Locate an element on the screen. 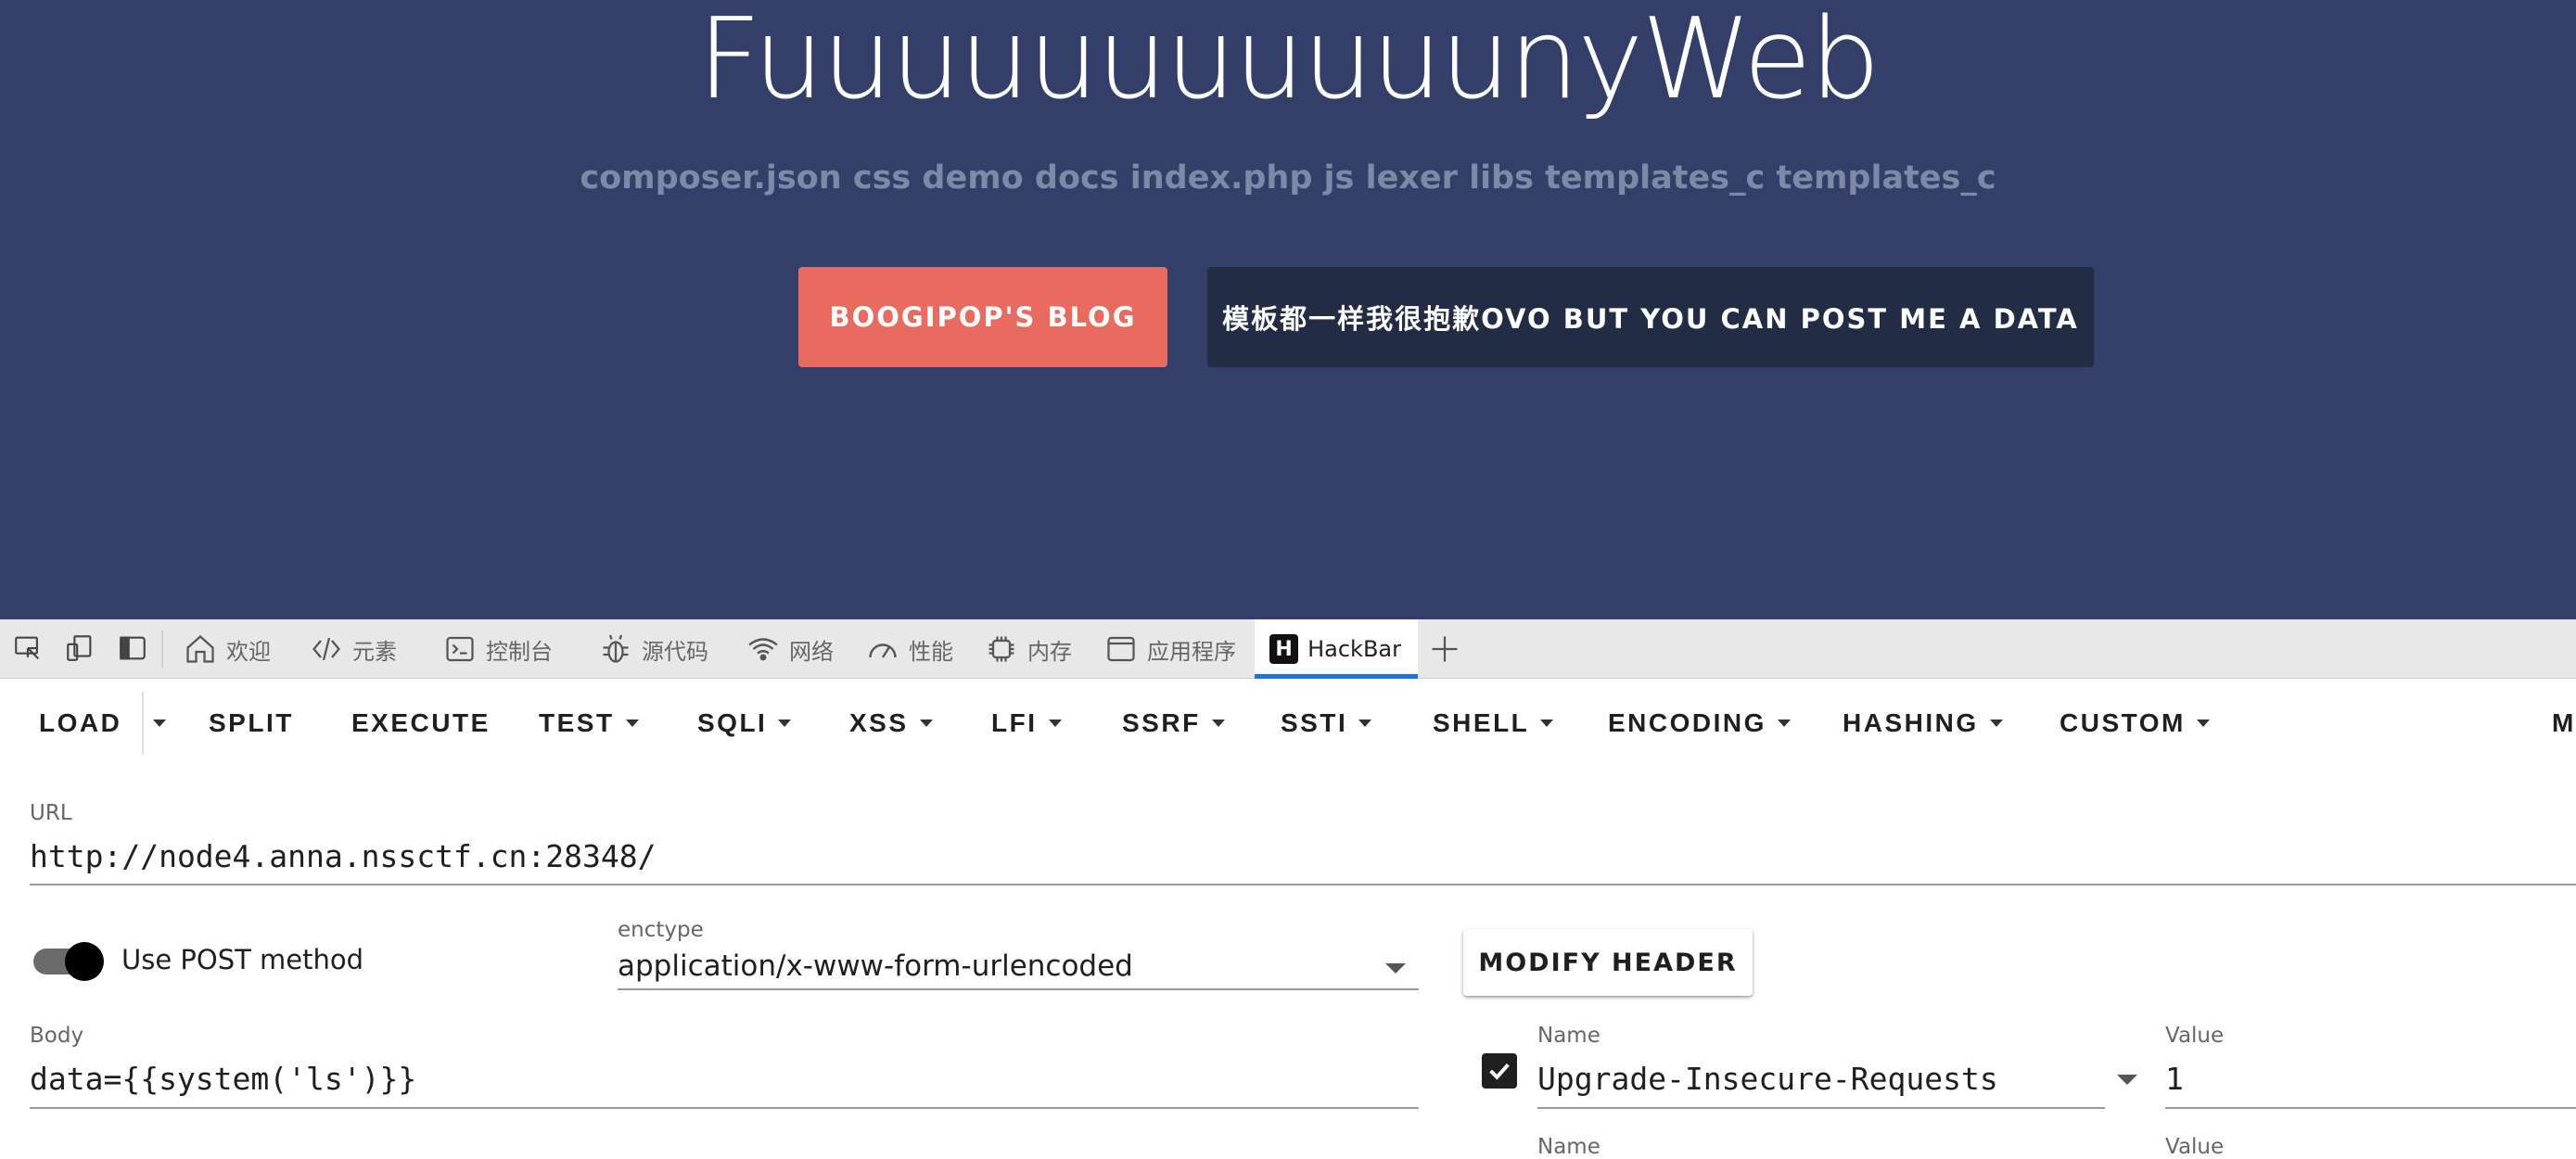 The image size is (2576, 1159). tab-network: 网络 is located at coordinates (790, 649).